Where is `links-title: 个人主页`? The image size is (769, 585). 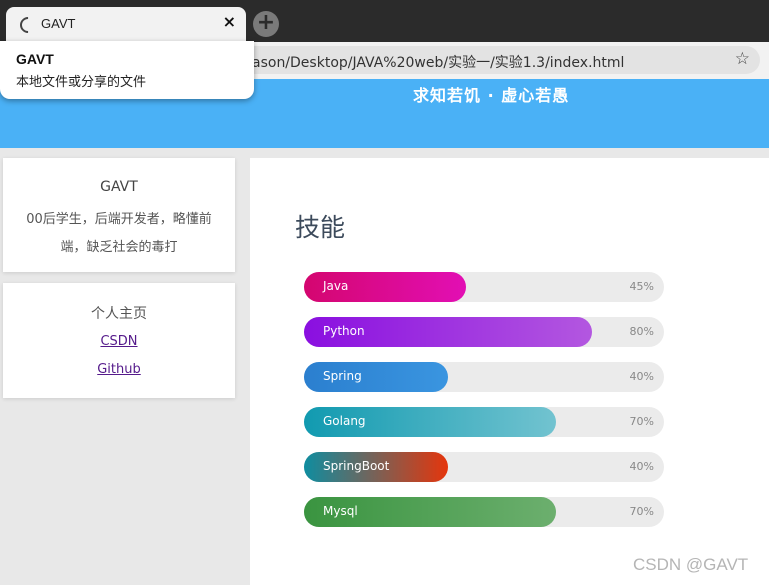 links-title: 个人主页 is located at coordinates (119, 314).